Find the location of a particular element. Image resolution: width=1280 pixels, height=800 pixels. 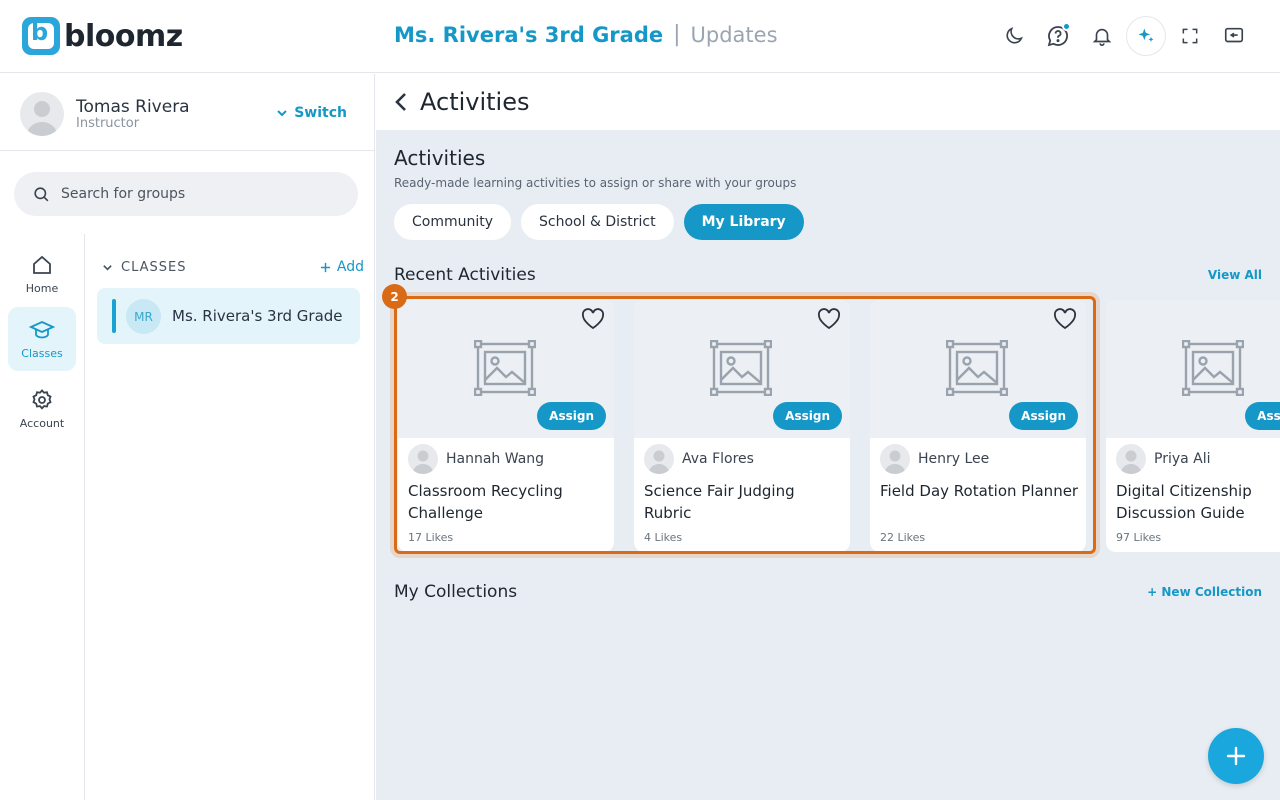

home-icon is located at coordinates (42, 264).